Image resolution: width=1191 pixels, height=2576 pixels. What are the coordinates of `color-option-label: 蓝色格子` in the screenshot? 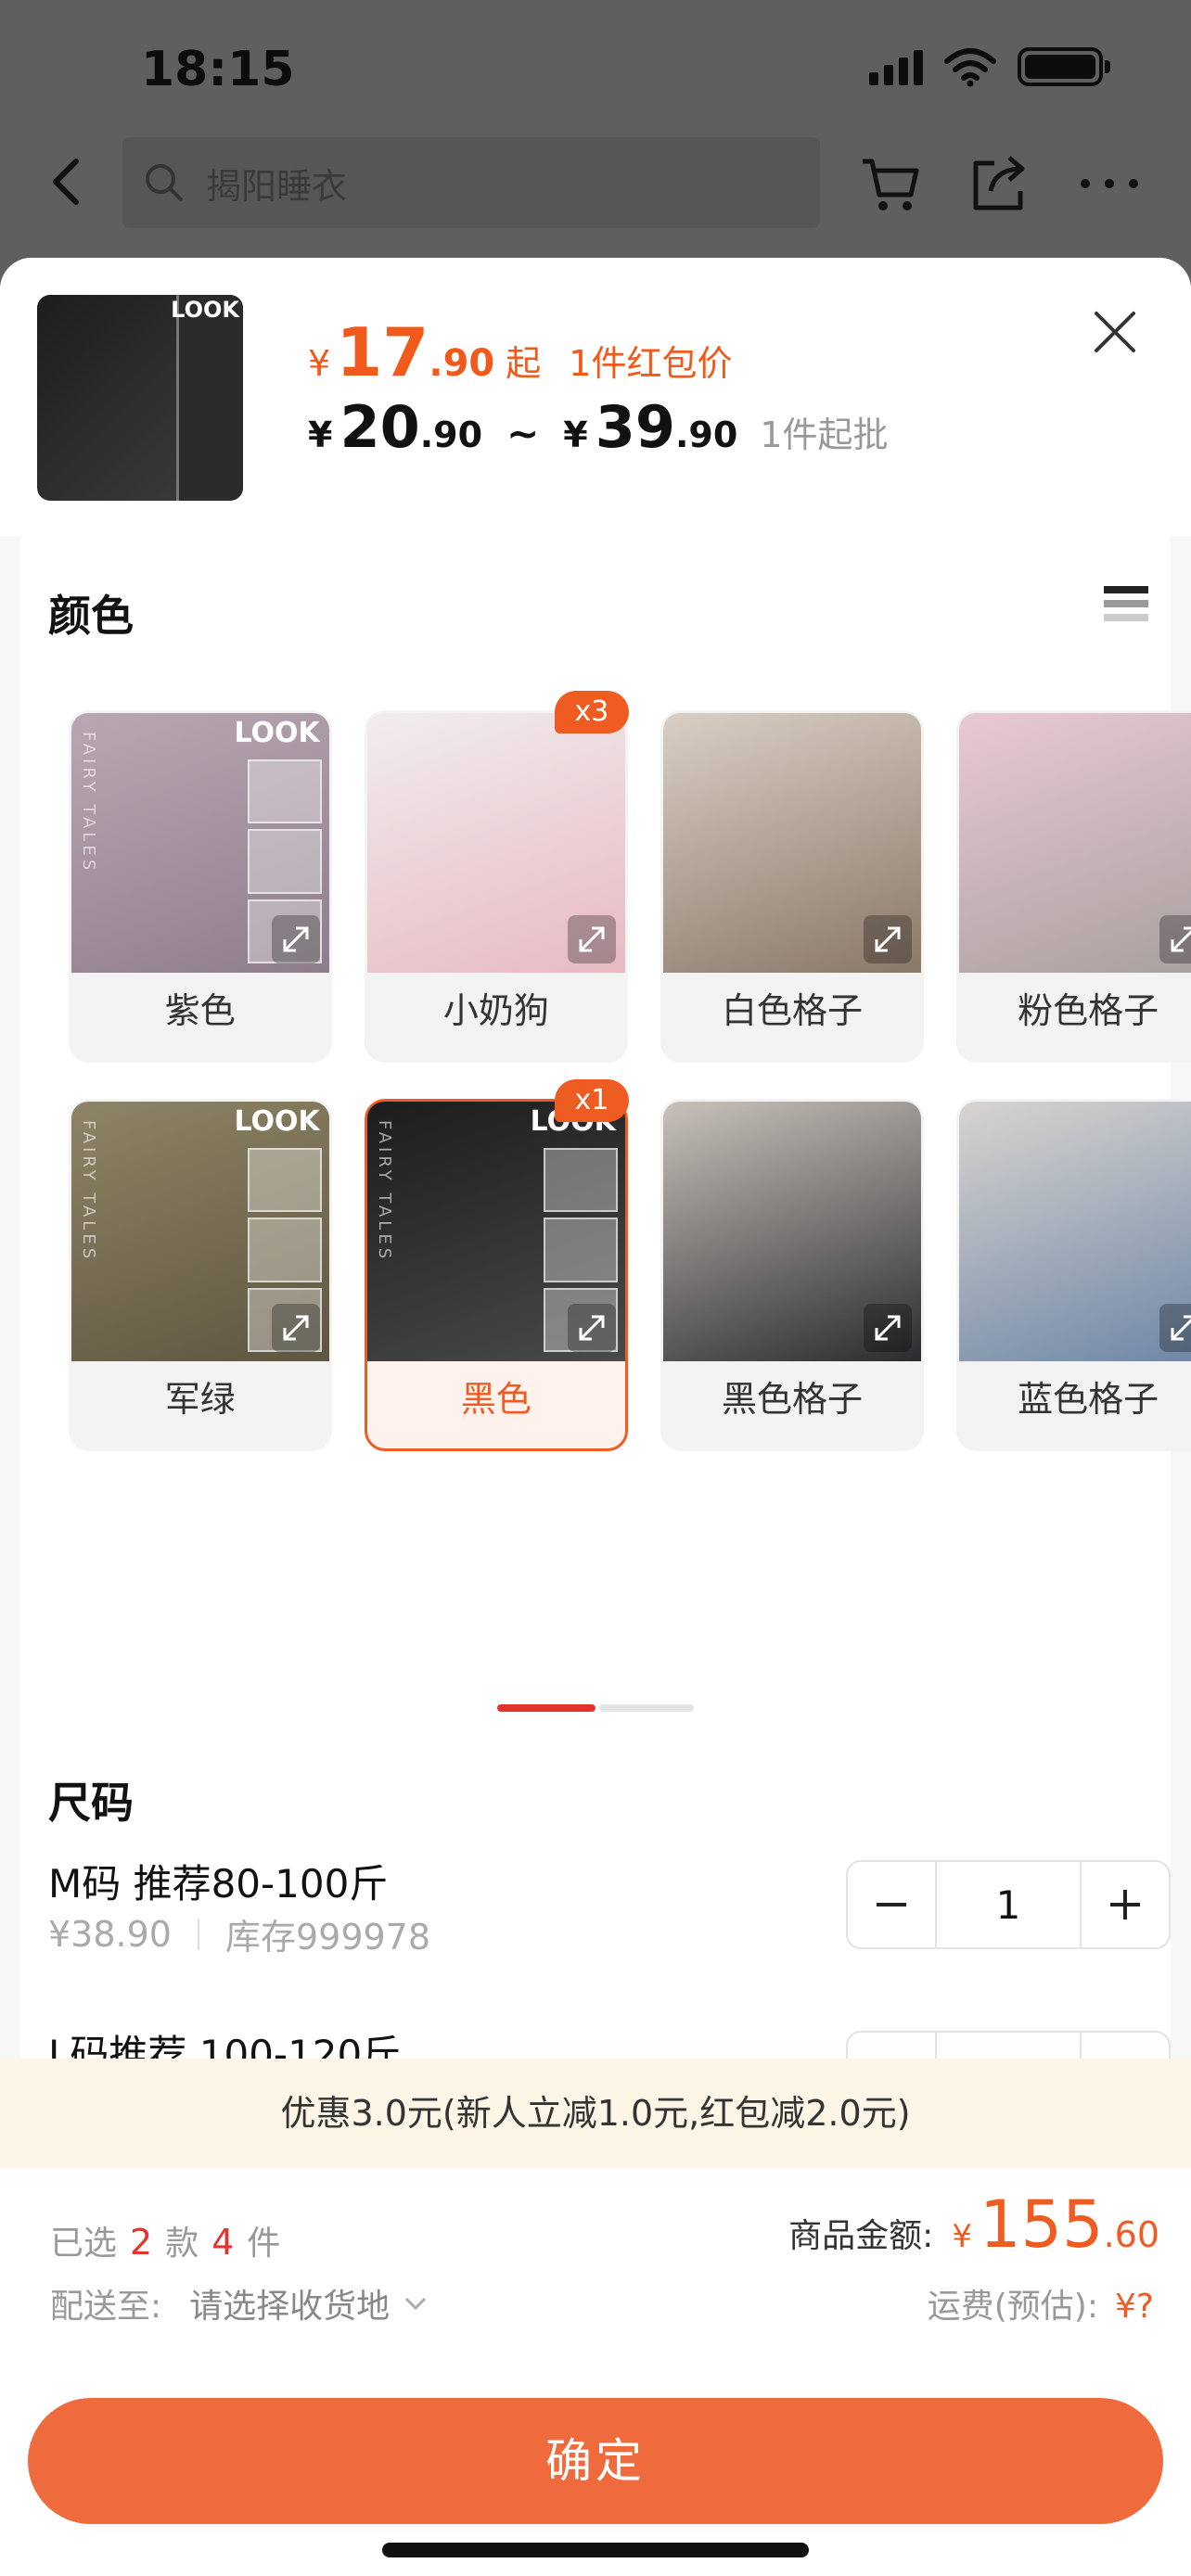 It's located at (1088, 1400).